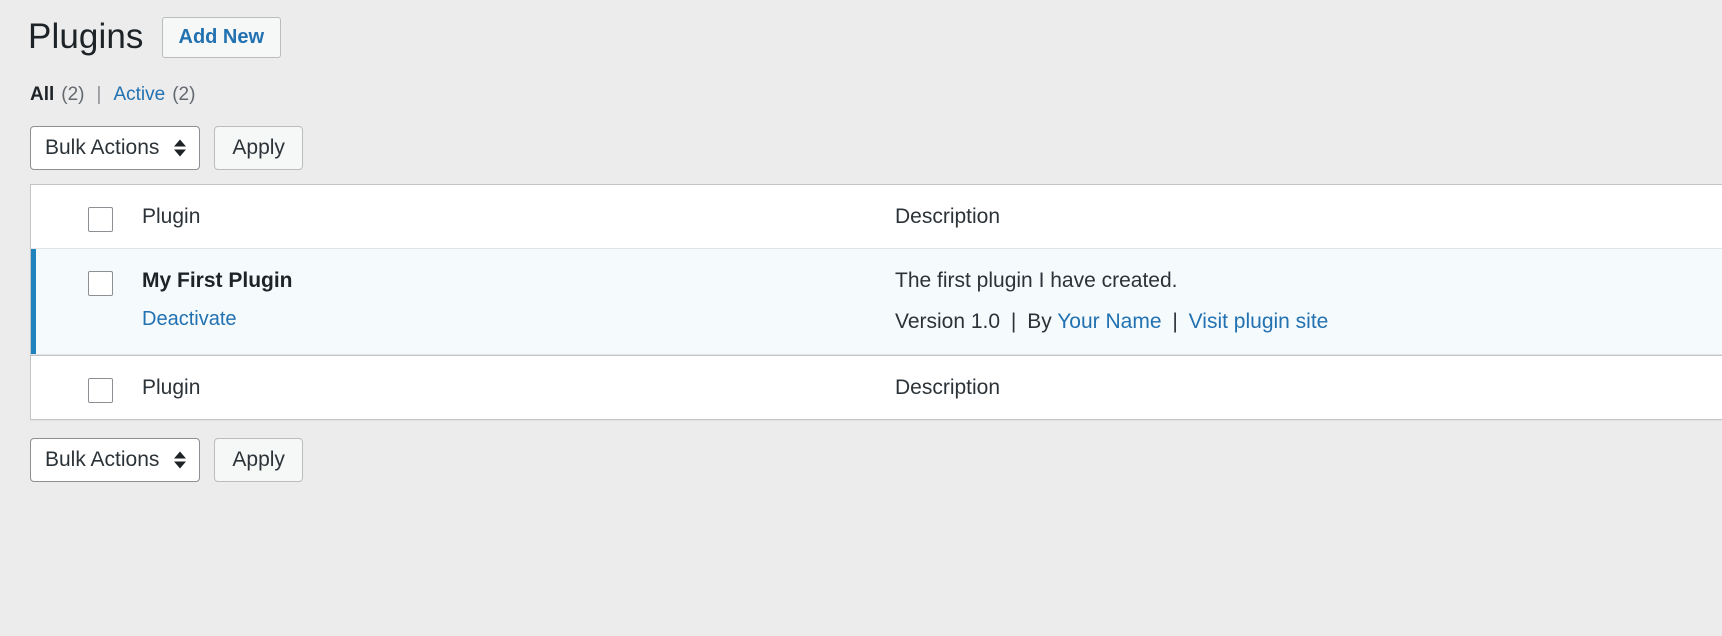  I want to click on bulk-actions-select-top: Bulk Actions, so click(115, 148).